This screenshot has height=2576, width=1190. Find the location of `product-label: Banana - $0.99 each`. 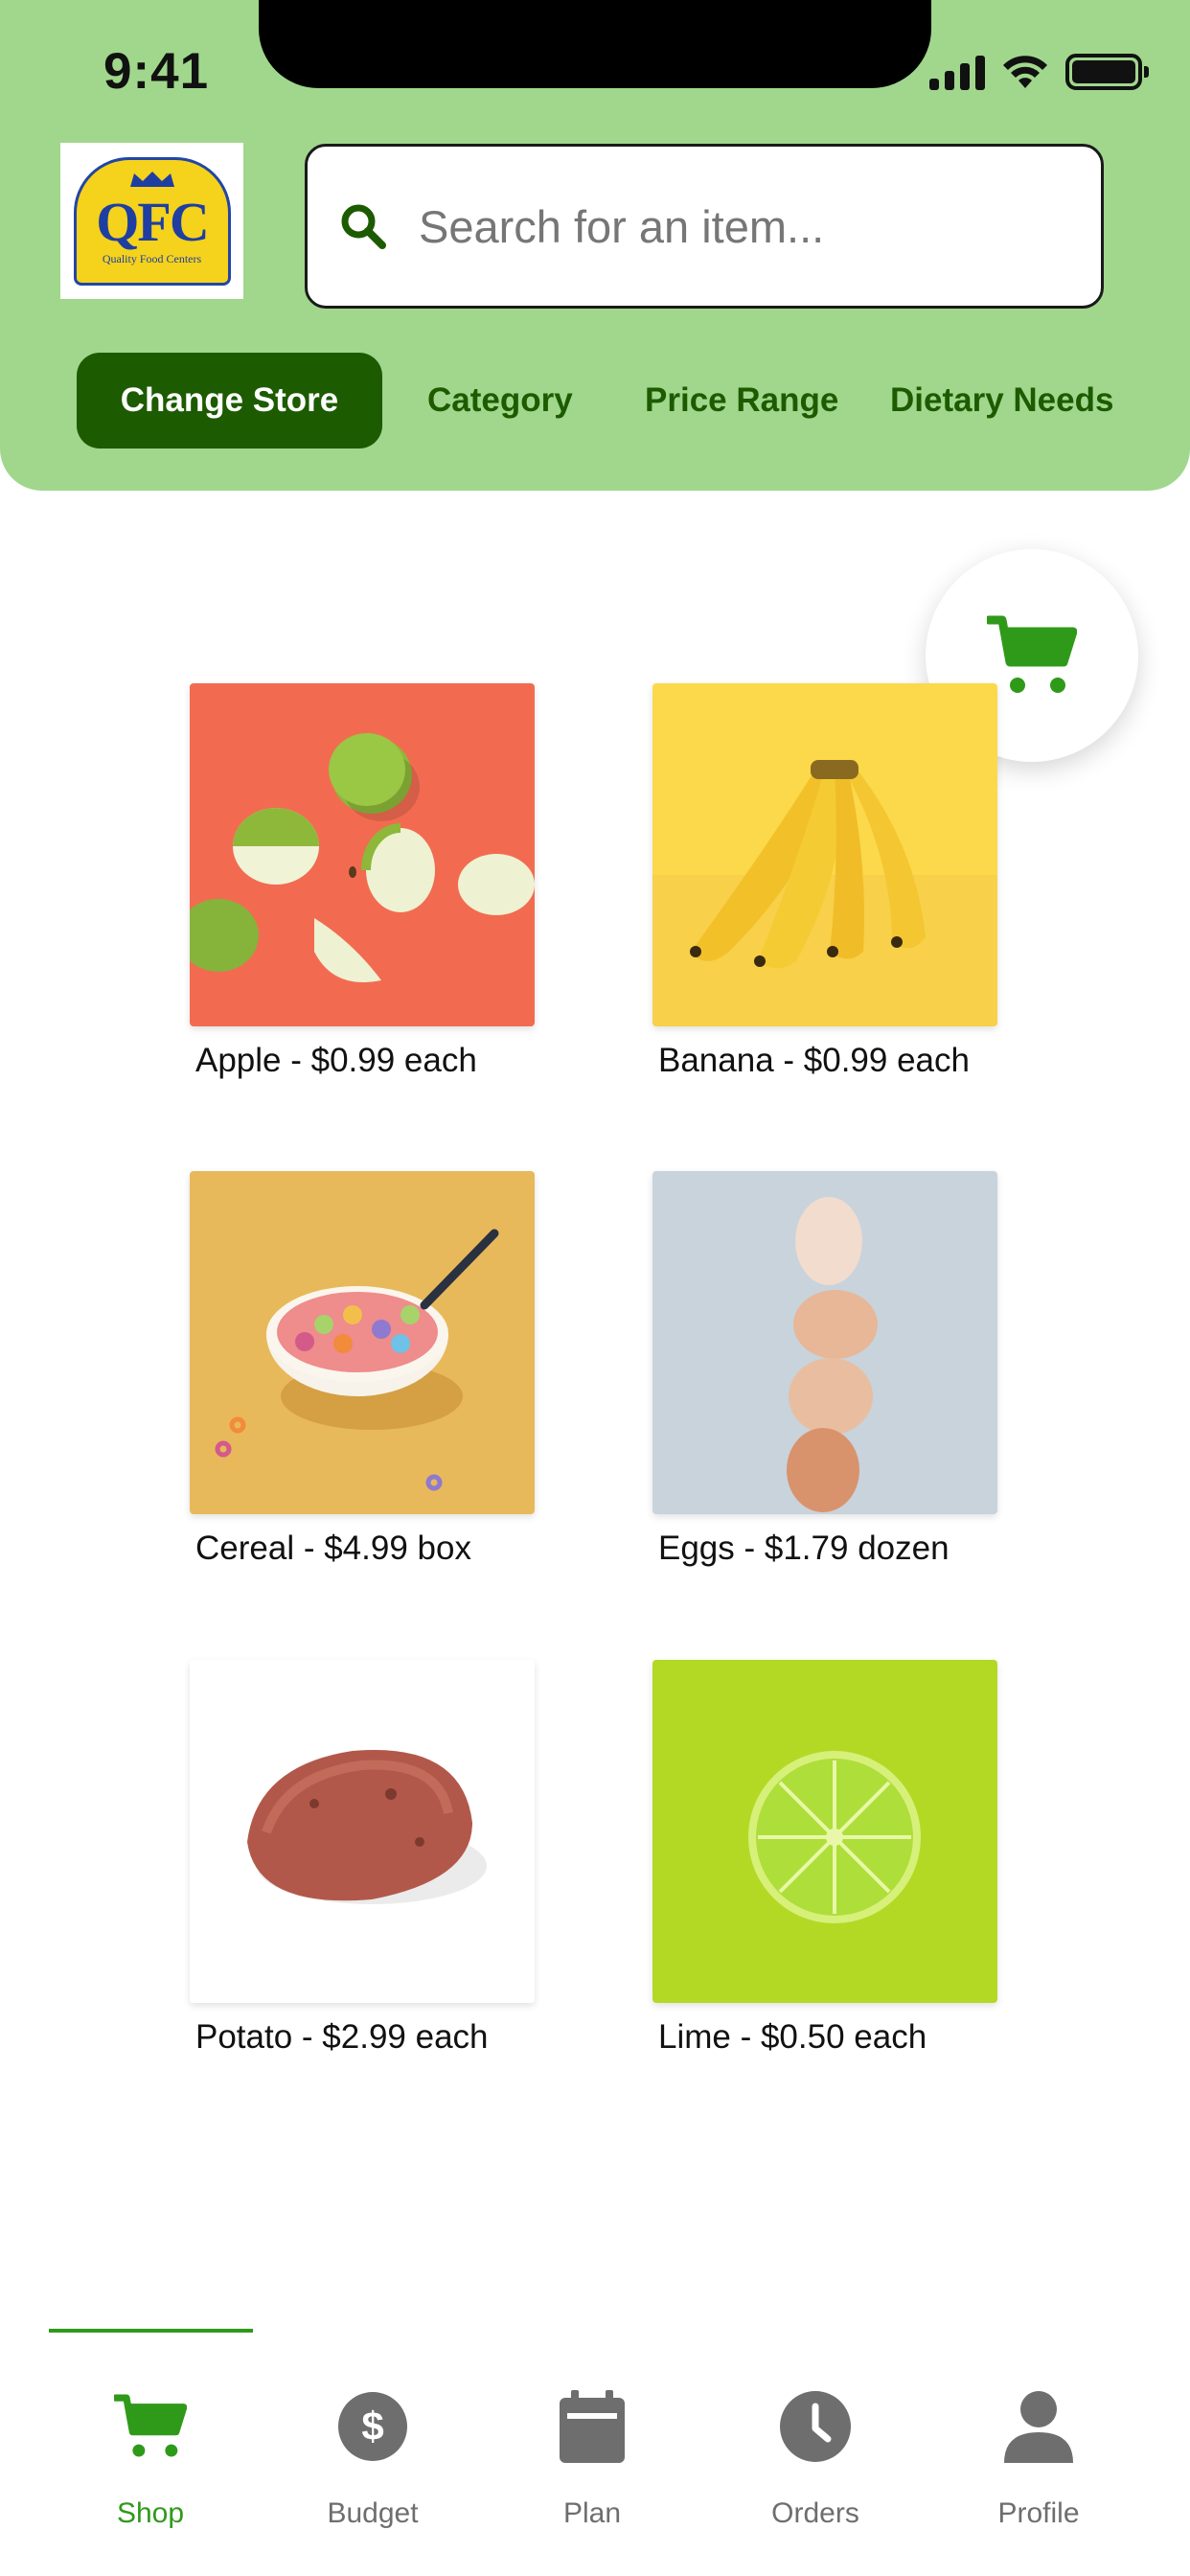

product-label: Banana - $0.99 each is located at coordinates (814, 1061).